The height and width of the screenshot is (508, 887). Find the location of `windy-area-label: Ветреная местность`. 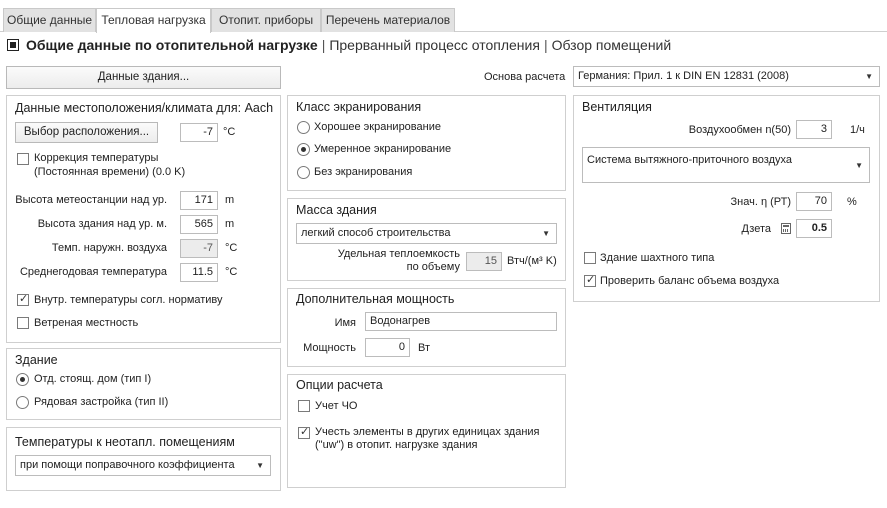

windy-area-label: Ветреная местность is located at coordinates (86, 323).